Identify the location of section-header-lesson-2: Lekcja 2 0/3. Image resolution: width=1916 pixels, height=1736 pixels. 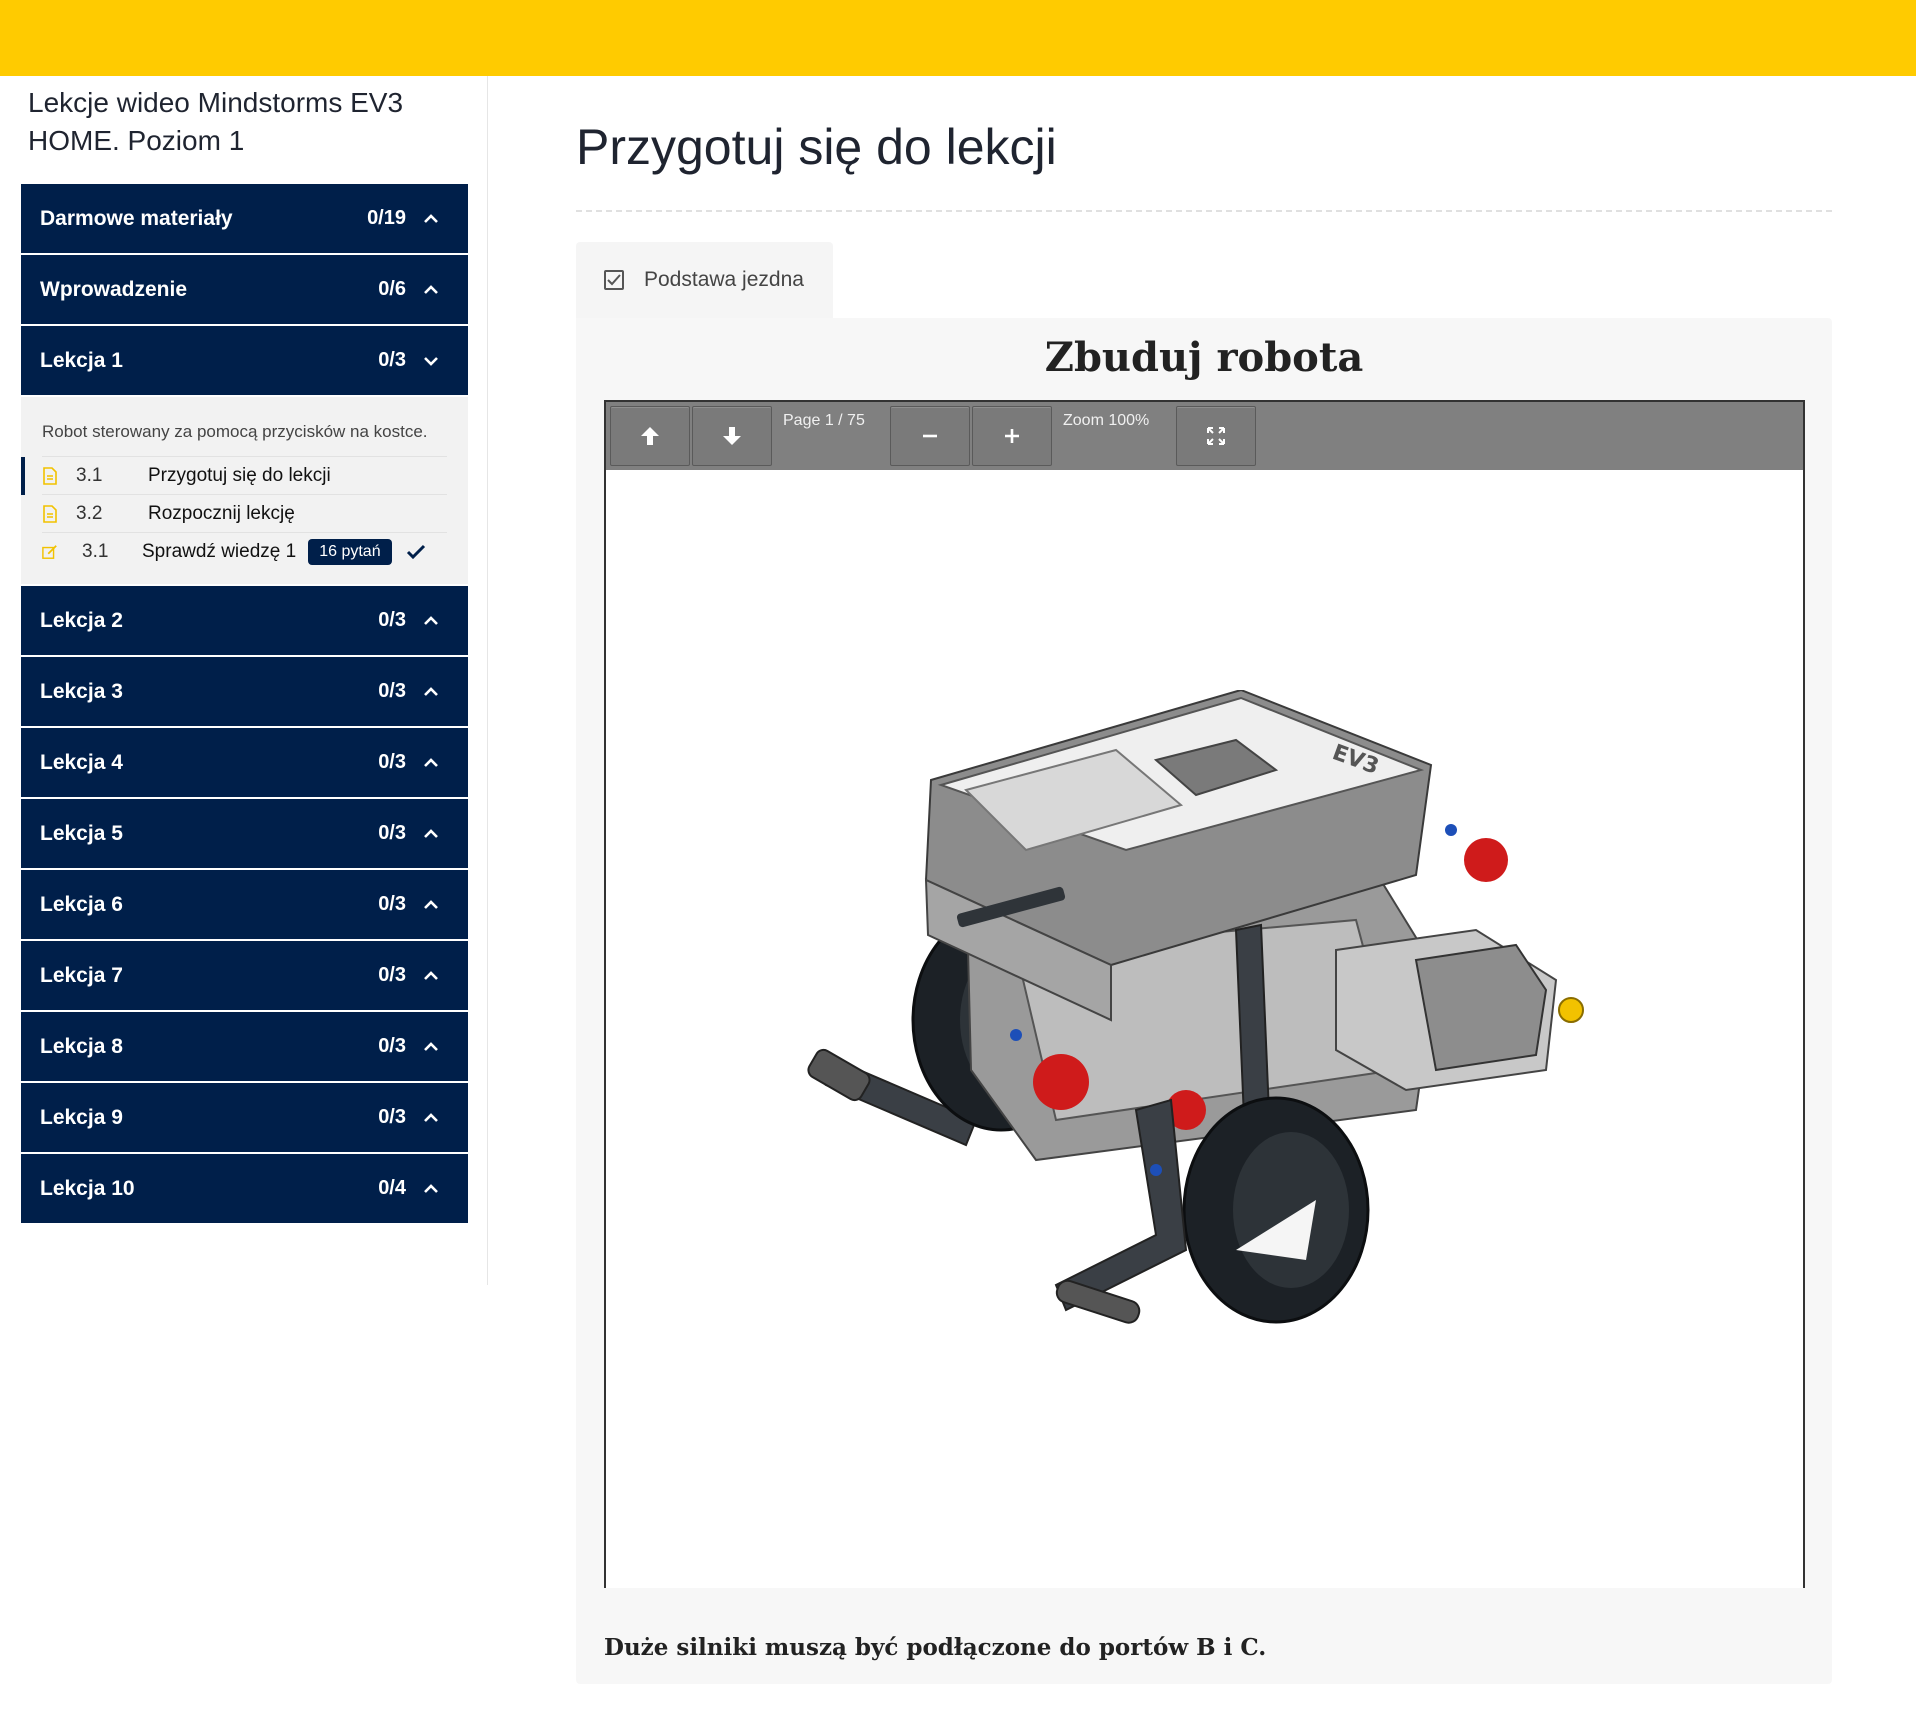
(244, 621).